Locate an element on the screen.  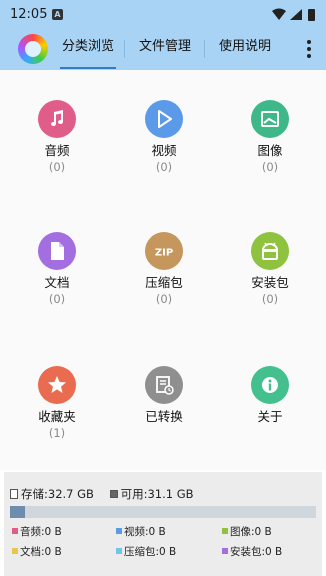
tab-file-manager: 文件管理 is located at coordinates (165, 50).